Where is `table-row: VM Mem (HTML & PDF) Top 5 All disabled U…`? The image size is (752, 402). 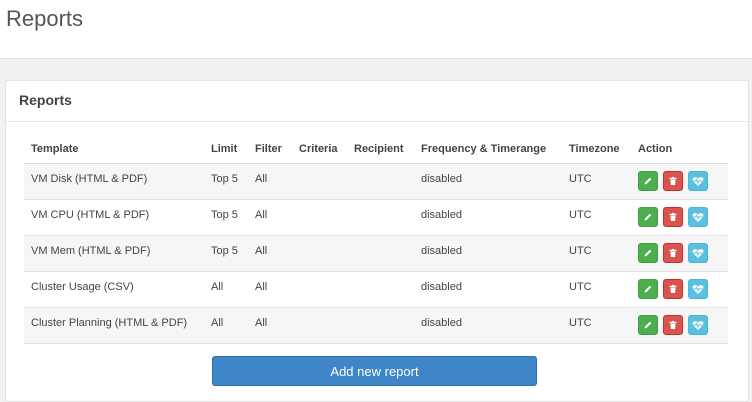
table-row: VM Mem (HTML & PDF) Top 5 All disabled U… is located at coordinates (376, 254).